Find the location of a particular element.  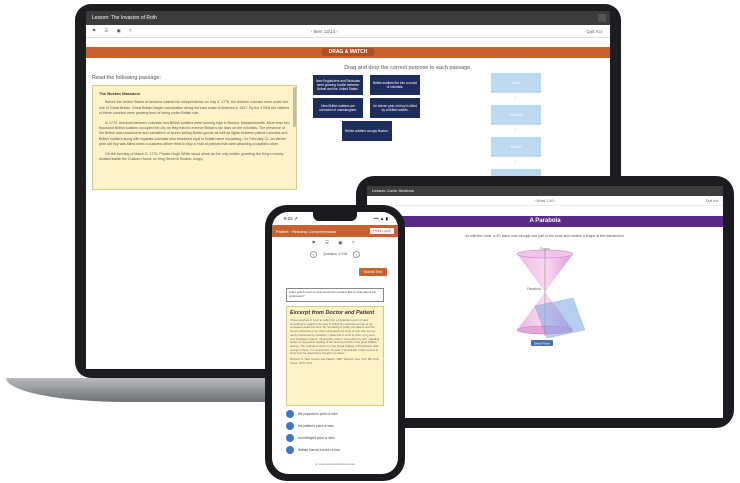

activity-label: DRAG & MATCH is located at coordinates (348, 52).